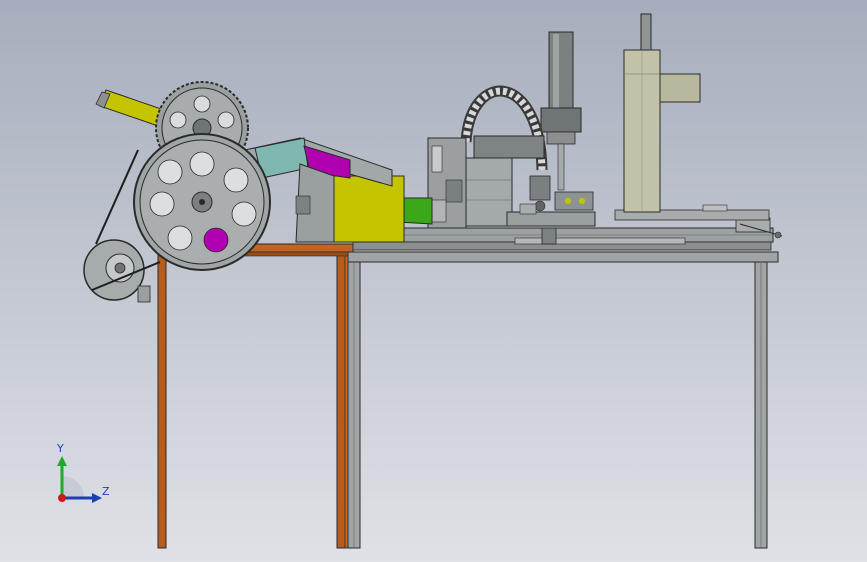  Describe the element at coordinates (106, 491) in the screenshot. I see `z-axis-label: Z` at that location.